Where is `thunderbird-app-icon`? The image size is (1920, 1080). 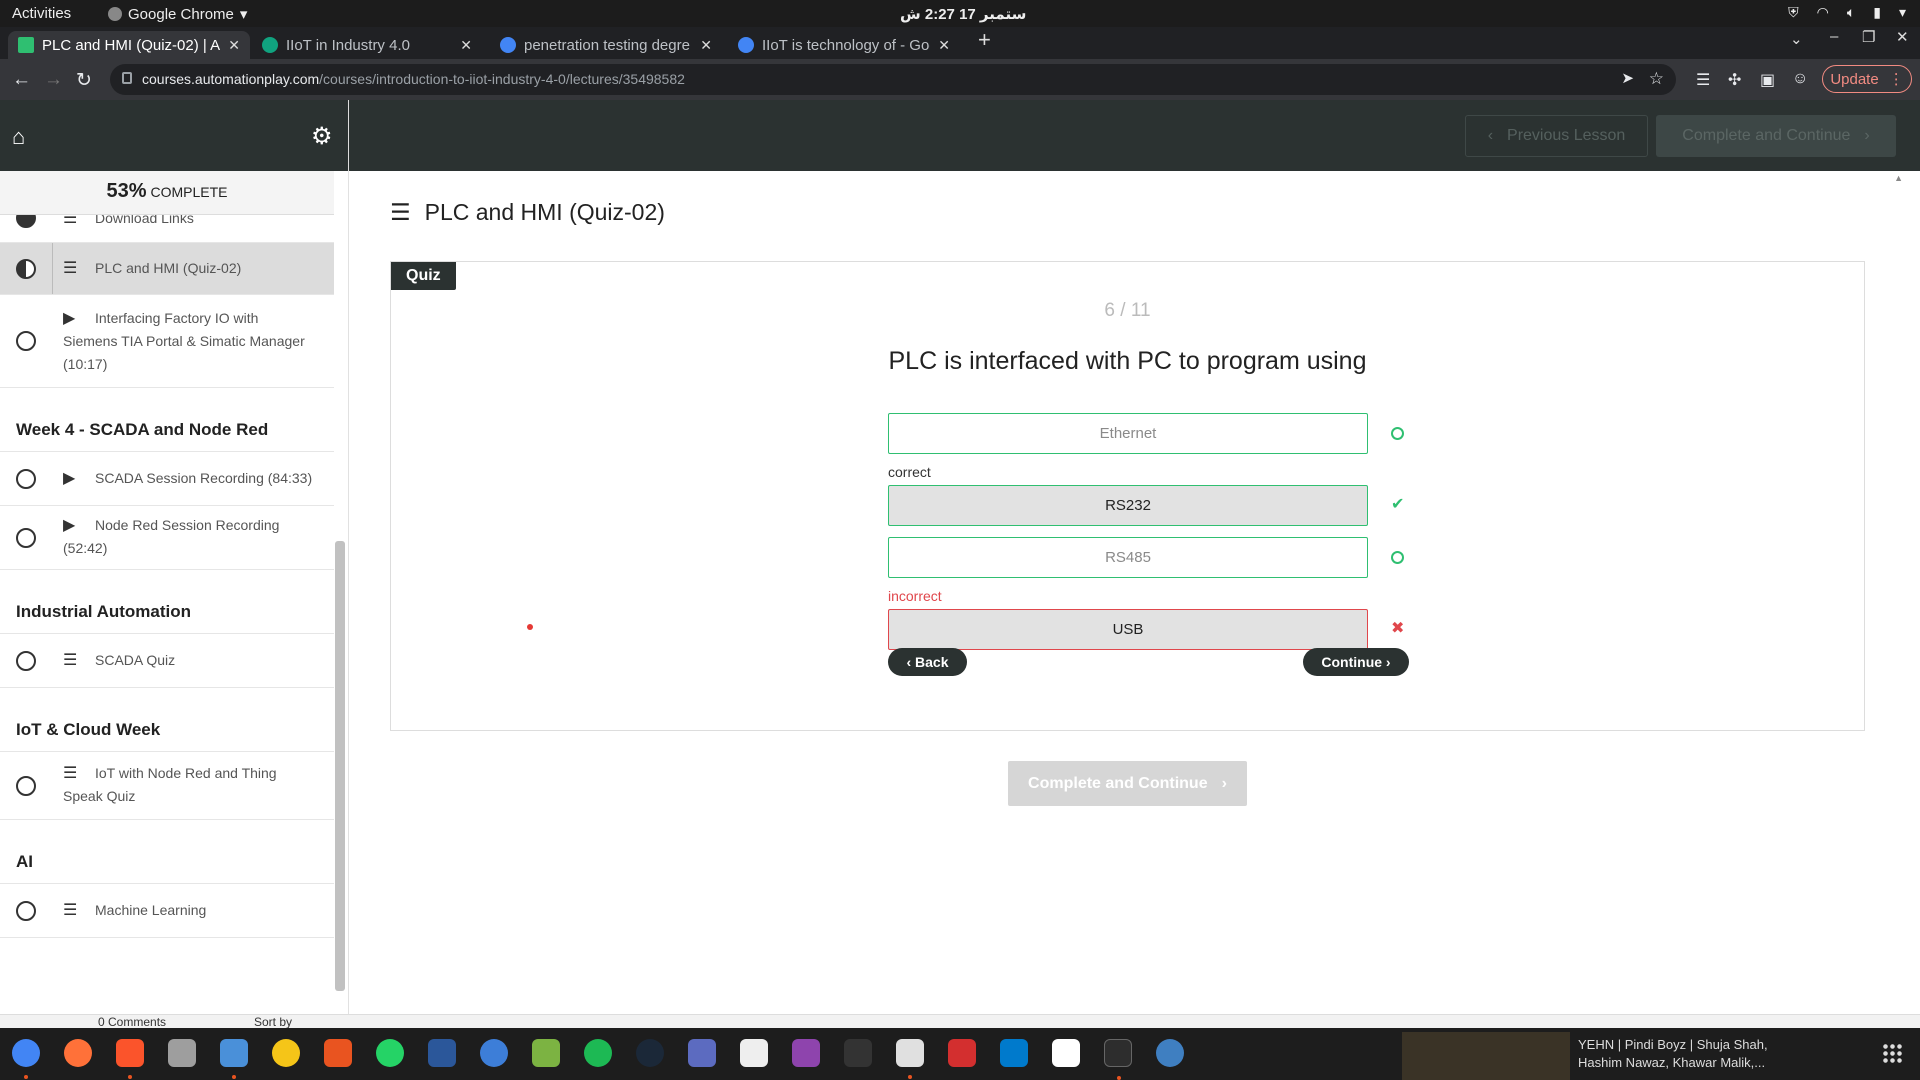 thunderbird-app-icon is located at coordinates (234, 1059).